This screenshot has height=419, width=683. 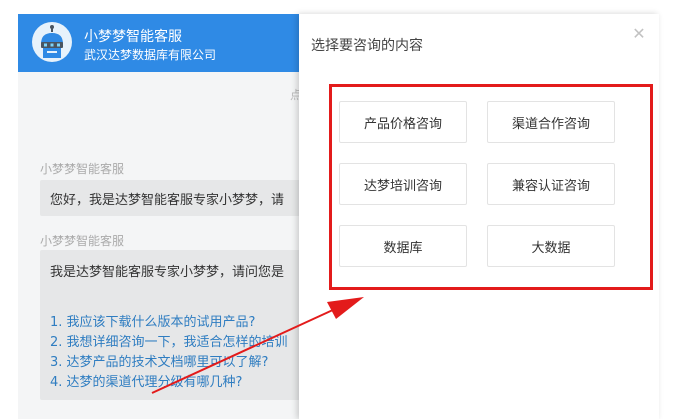 I want to click on dialog-title: 选择要咨询的内容, so click(x=367, y=46).